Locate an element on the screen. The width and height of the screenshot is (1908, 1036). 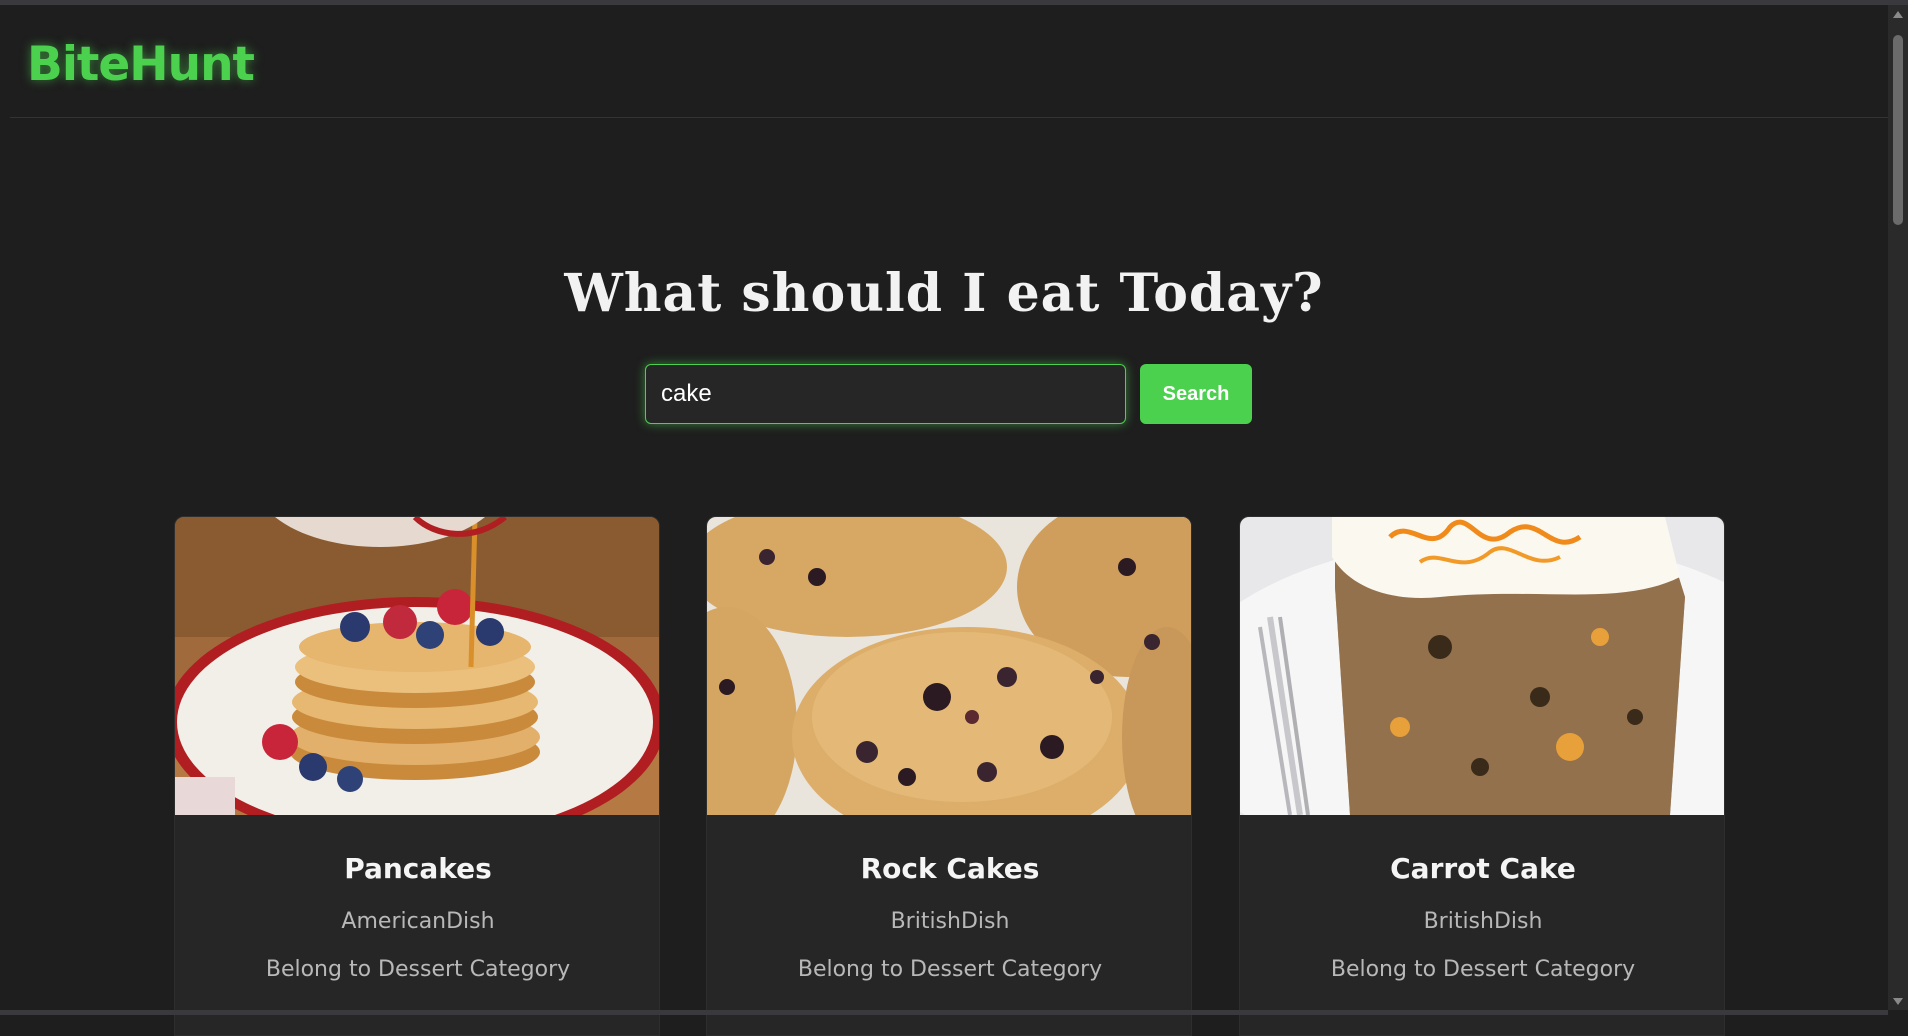
navbar: BiteHunt is located at coordinates (949, 61).